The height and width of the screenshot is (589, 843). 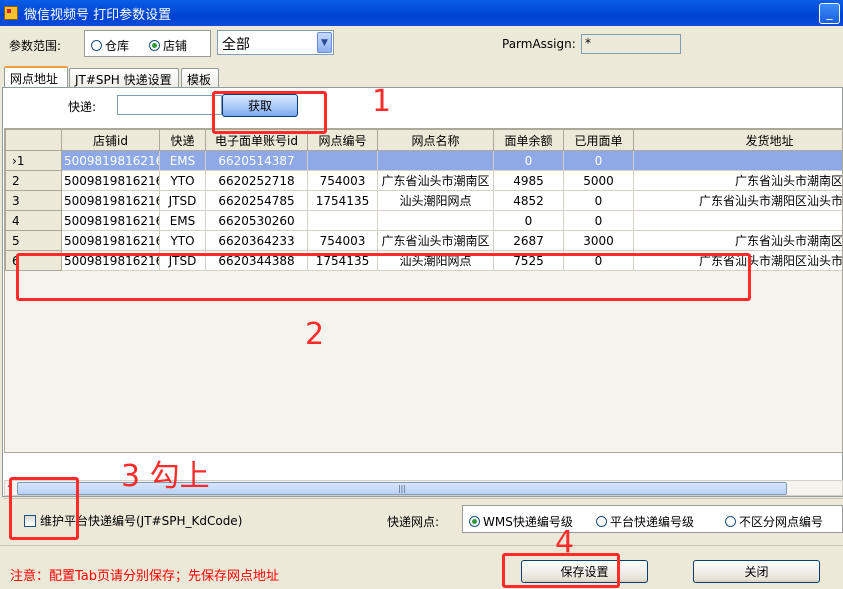 What do you see at coordinates (528, 240) in the screenshot?
I see `cell-balance: 2687` at bounding box center [528, 240].